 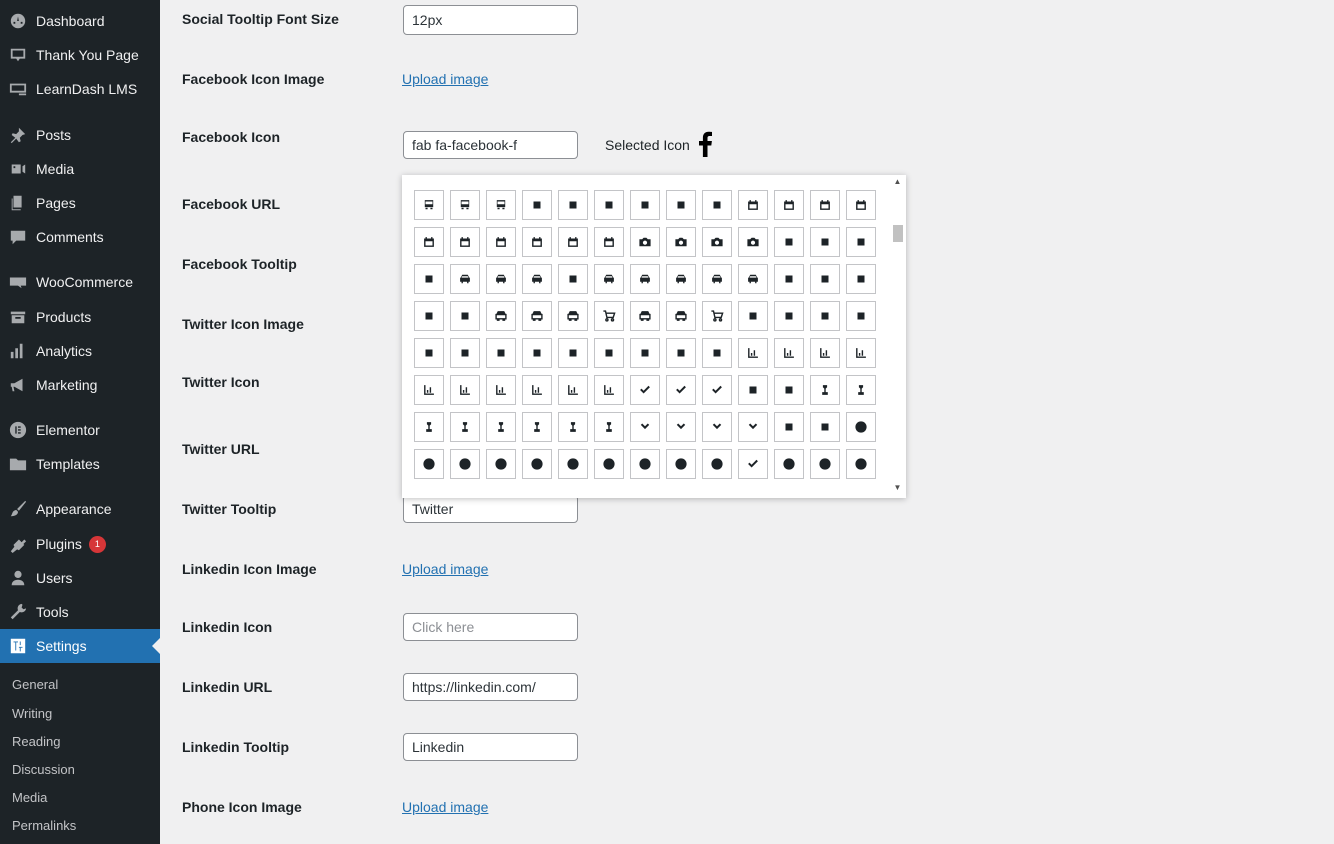 What do you see at coordinates (465, 353) in the screenshot?
I see `chair-icon` at bounding box center [465, 353].